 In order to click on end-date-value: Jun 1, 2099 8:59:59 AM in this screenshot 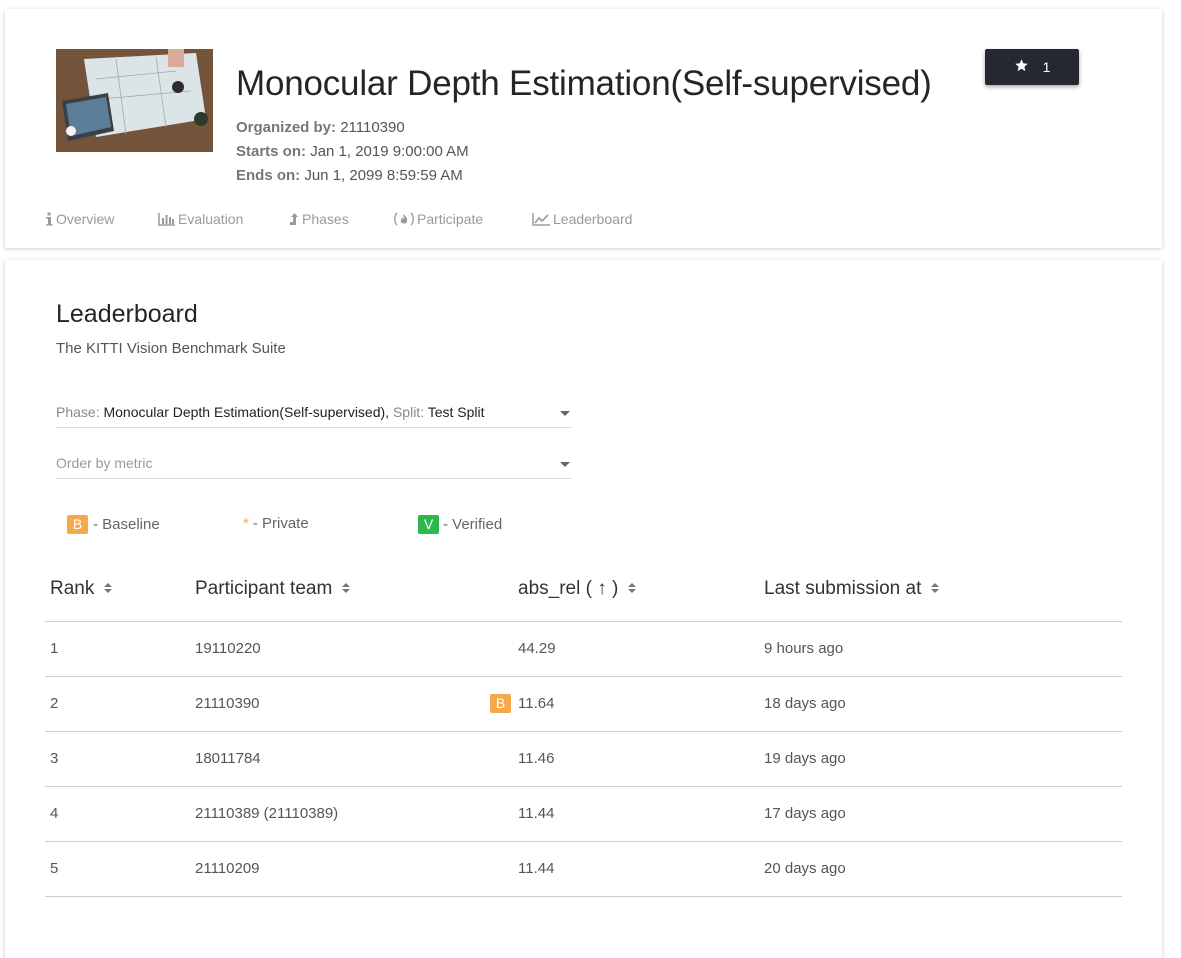, I will do `click(383, 175)`.